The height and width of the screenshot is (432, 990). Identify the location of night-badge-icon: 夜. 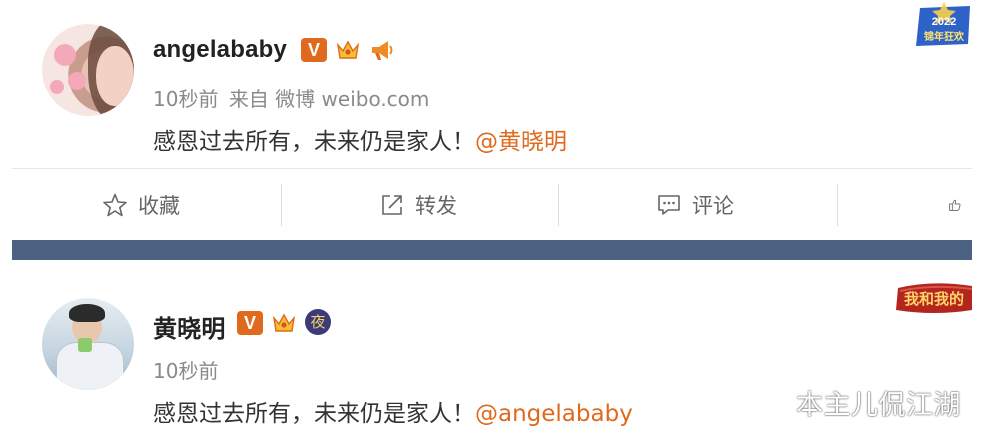
(318, 322).